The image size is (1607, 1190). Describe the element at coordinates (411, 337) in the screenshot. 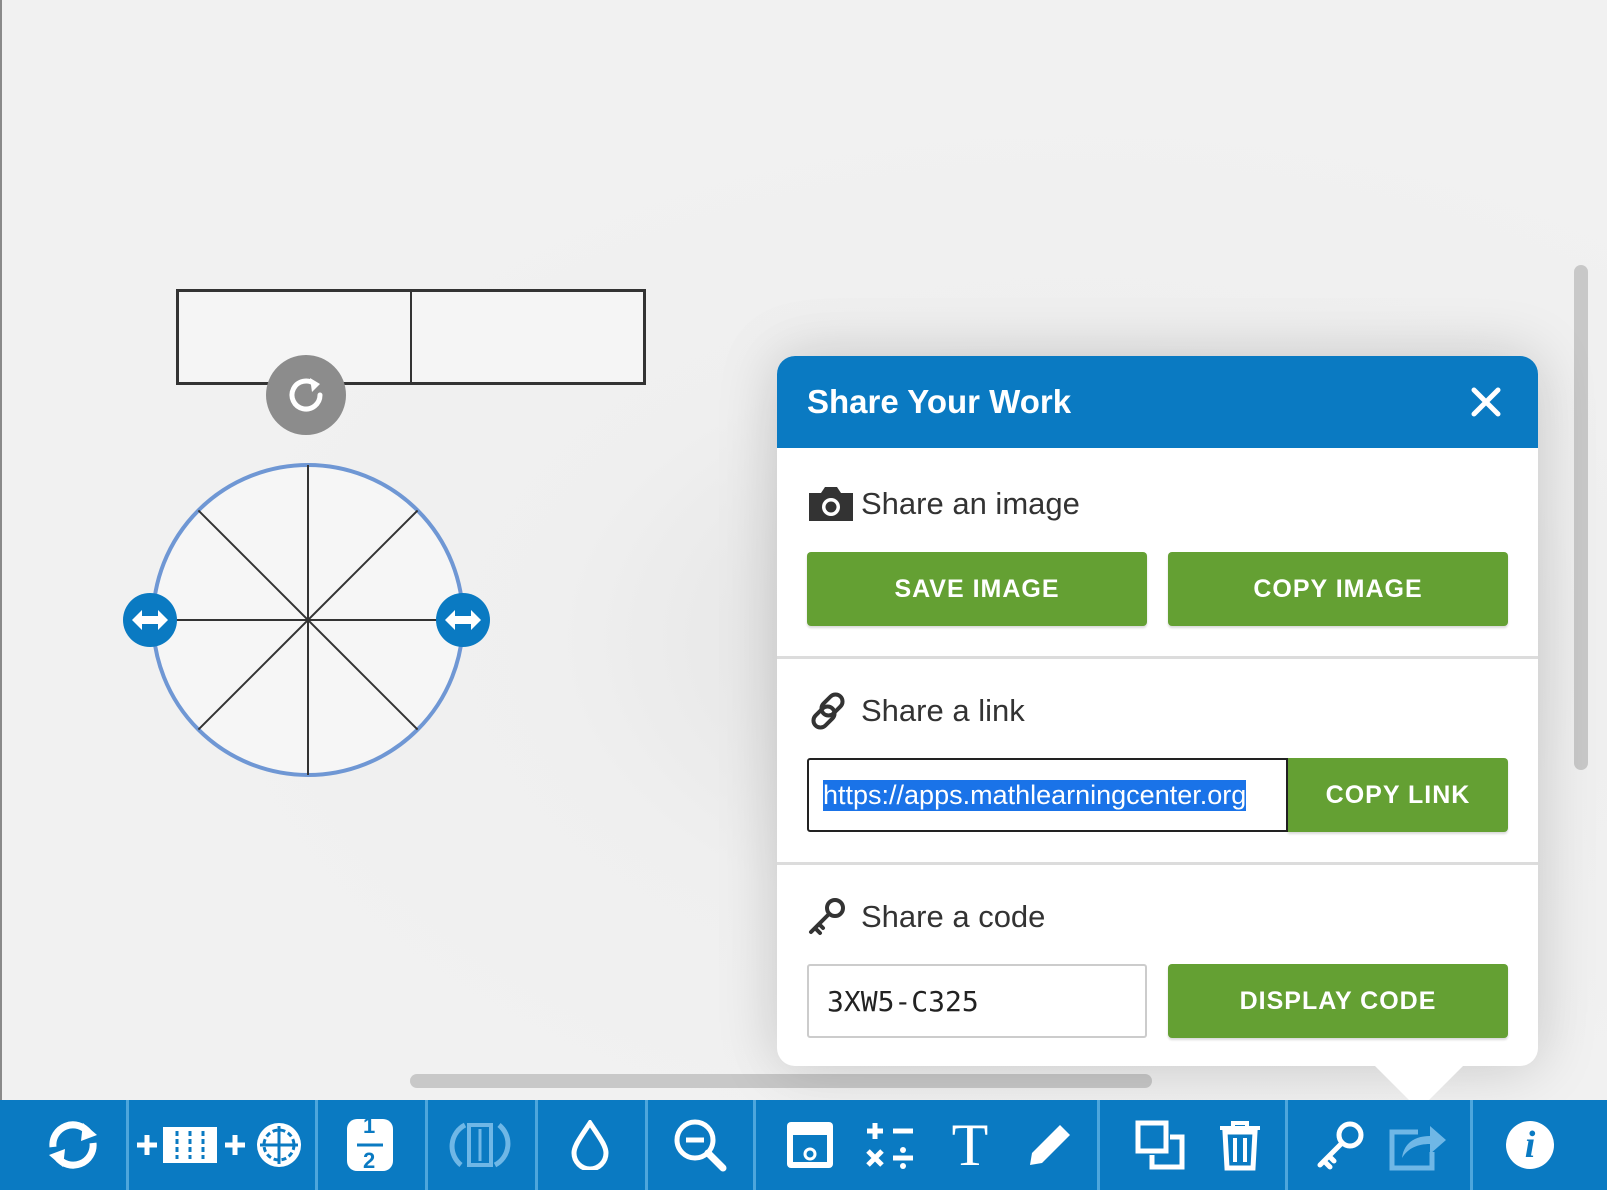

I see `fraction-bar` at that location.